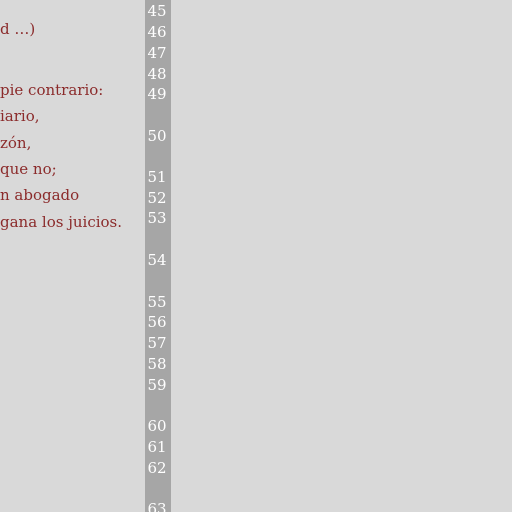 Image resolution: width=512 pixels, height=512 pixels. Describe the element at coordinates (40, 195) in the screenshot. I see `text-line: n abogado` at that location.